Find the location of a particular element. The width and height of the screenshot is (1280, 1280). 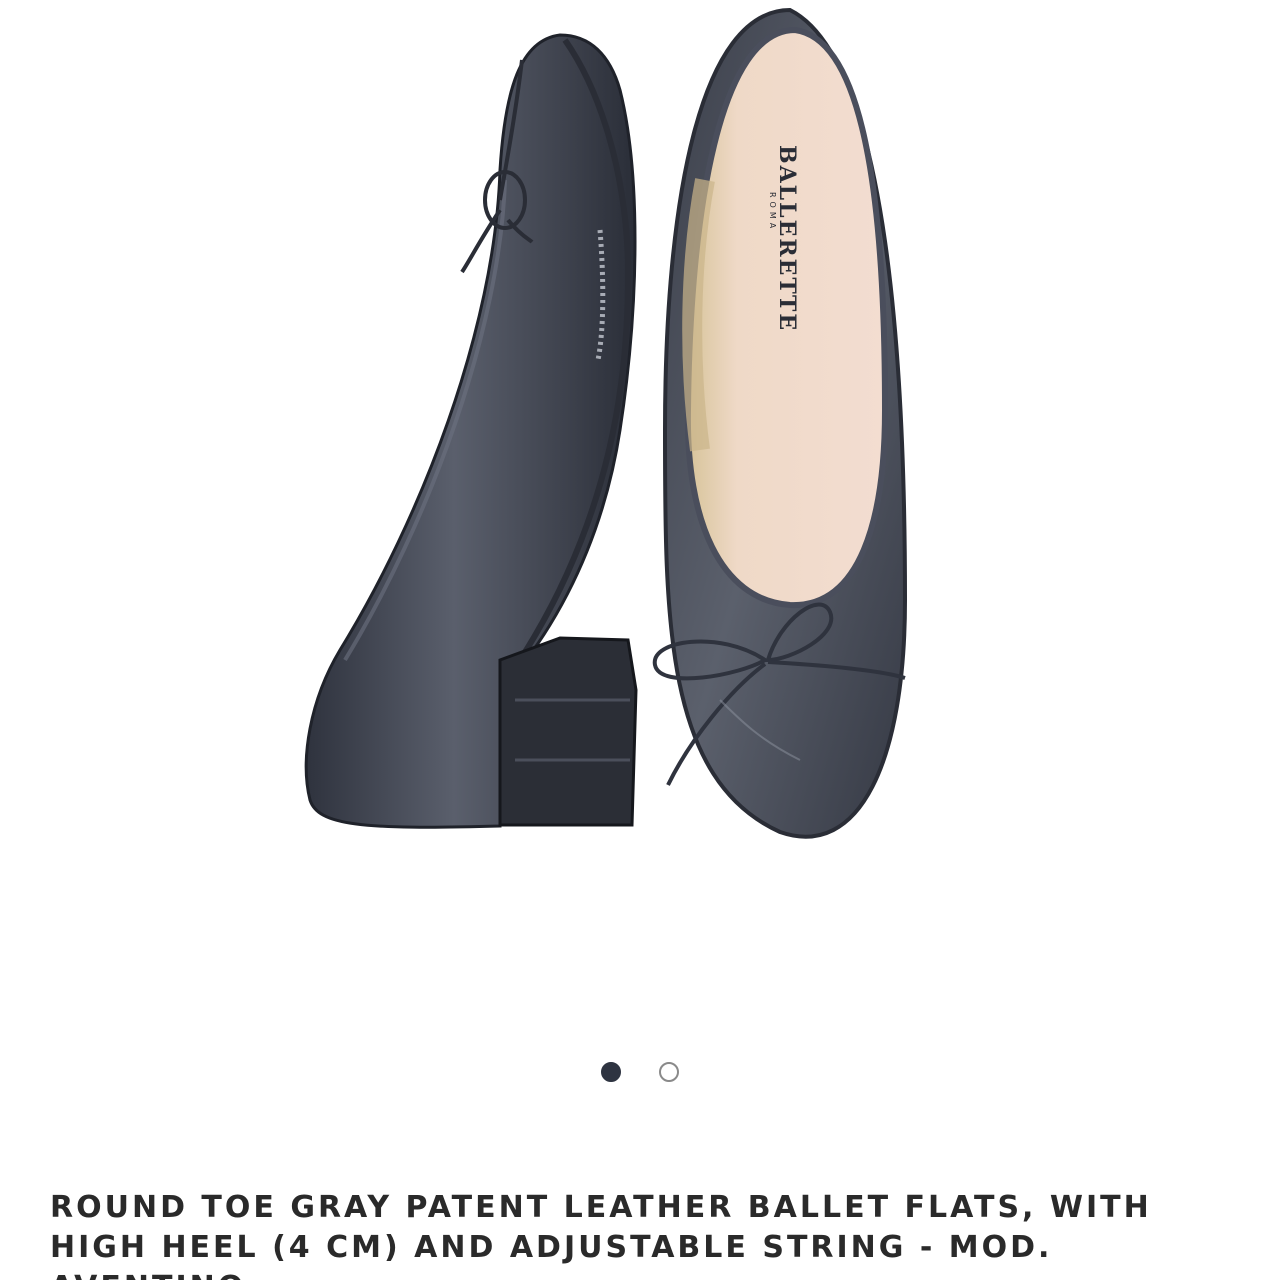

gallery-pagination is located at coordinates (640, 1074).